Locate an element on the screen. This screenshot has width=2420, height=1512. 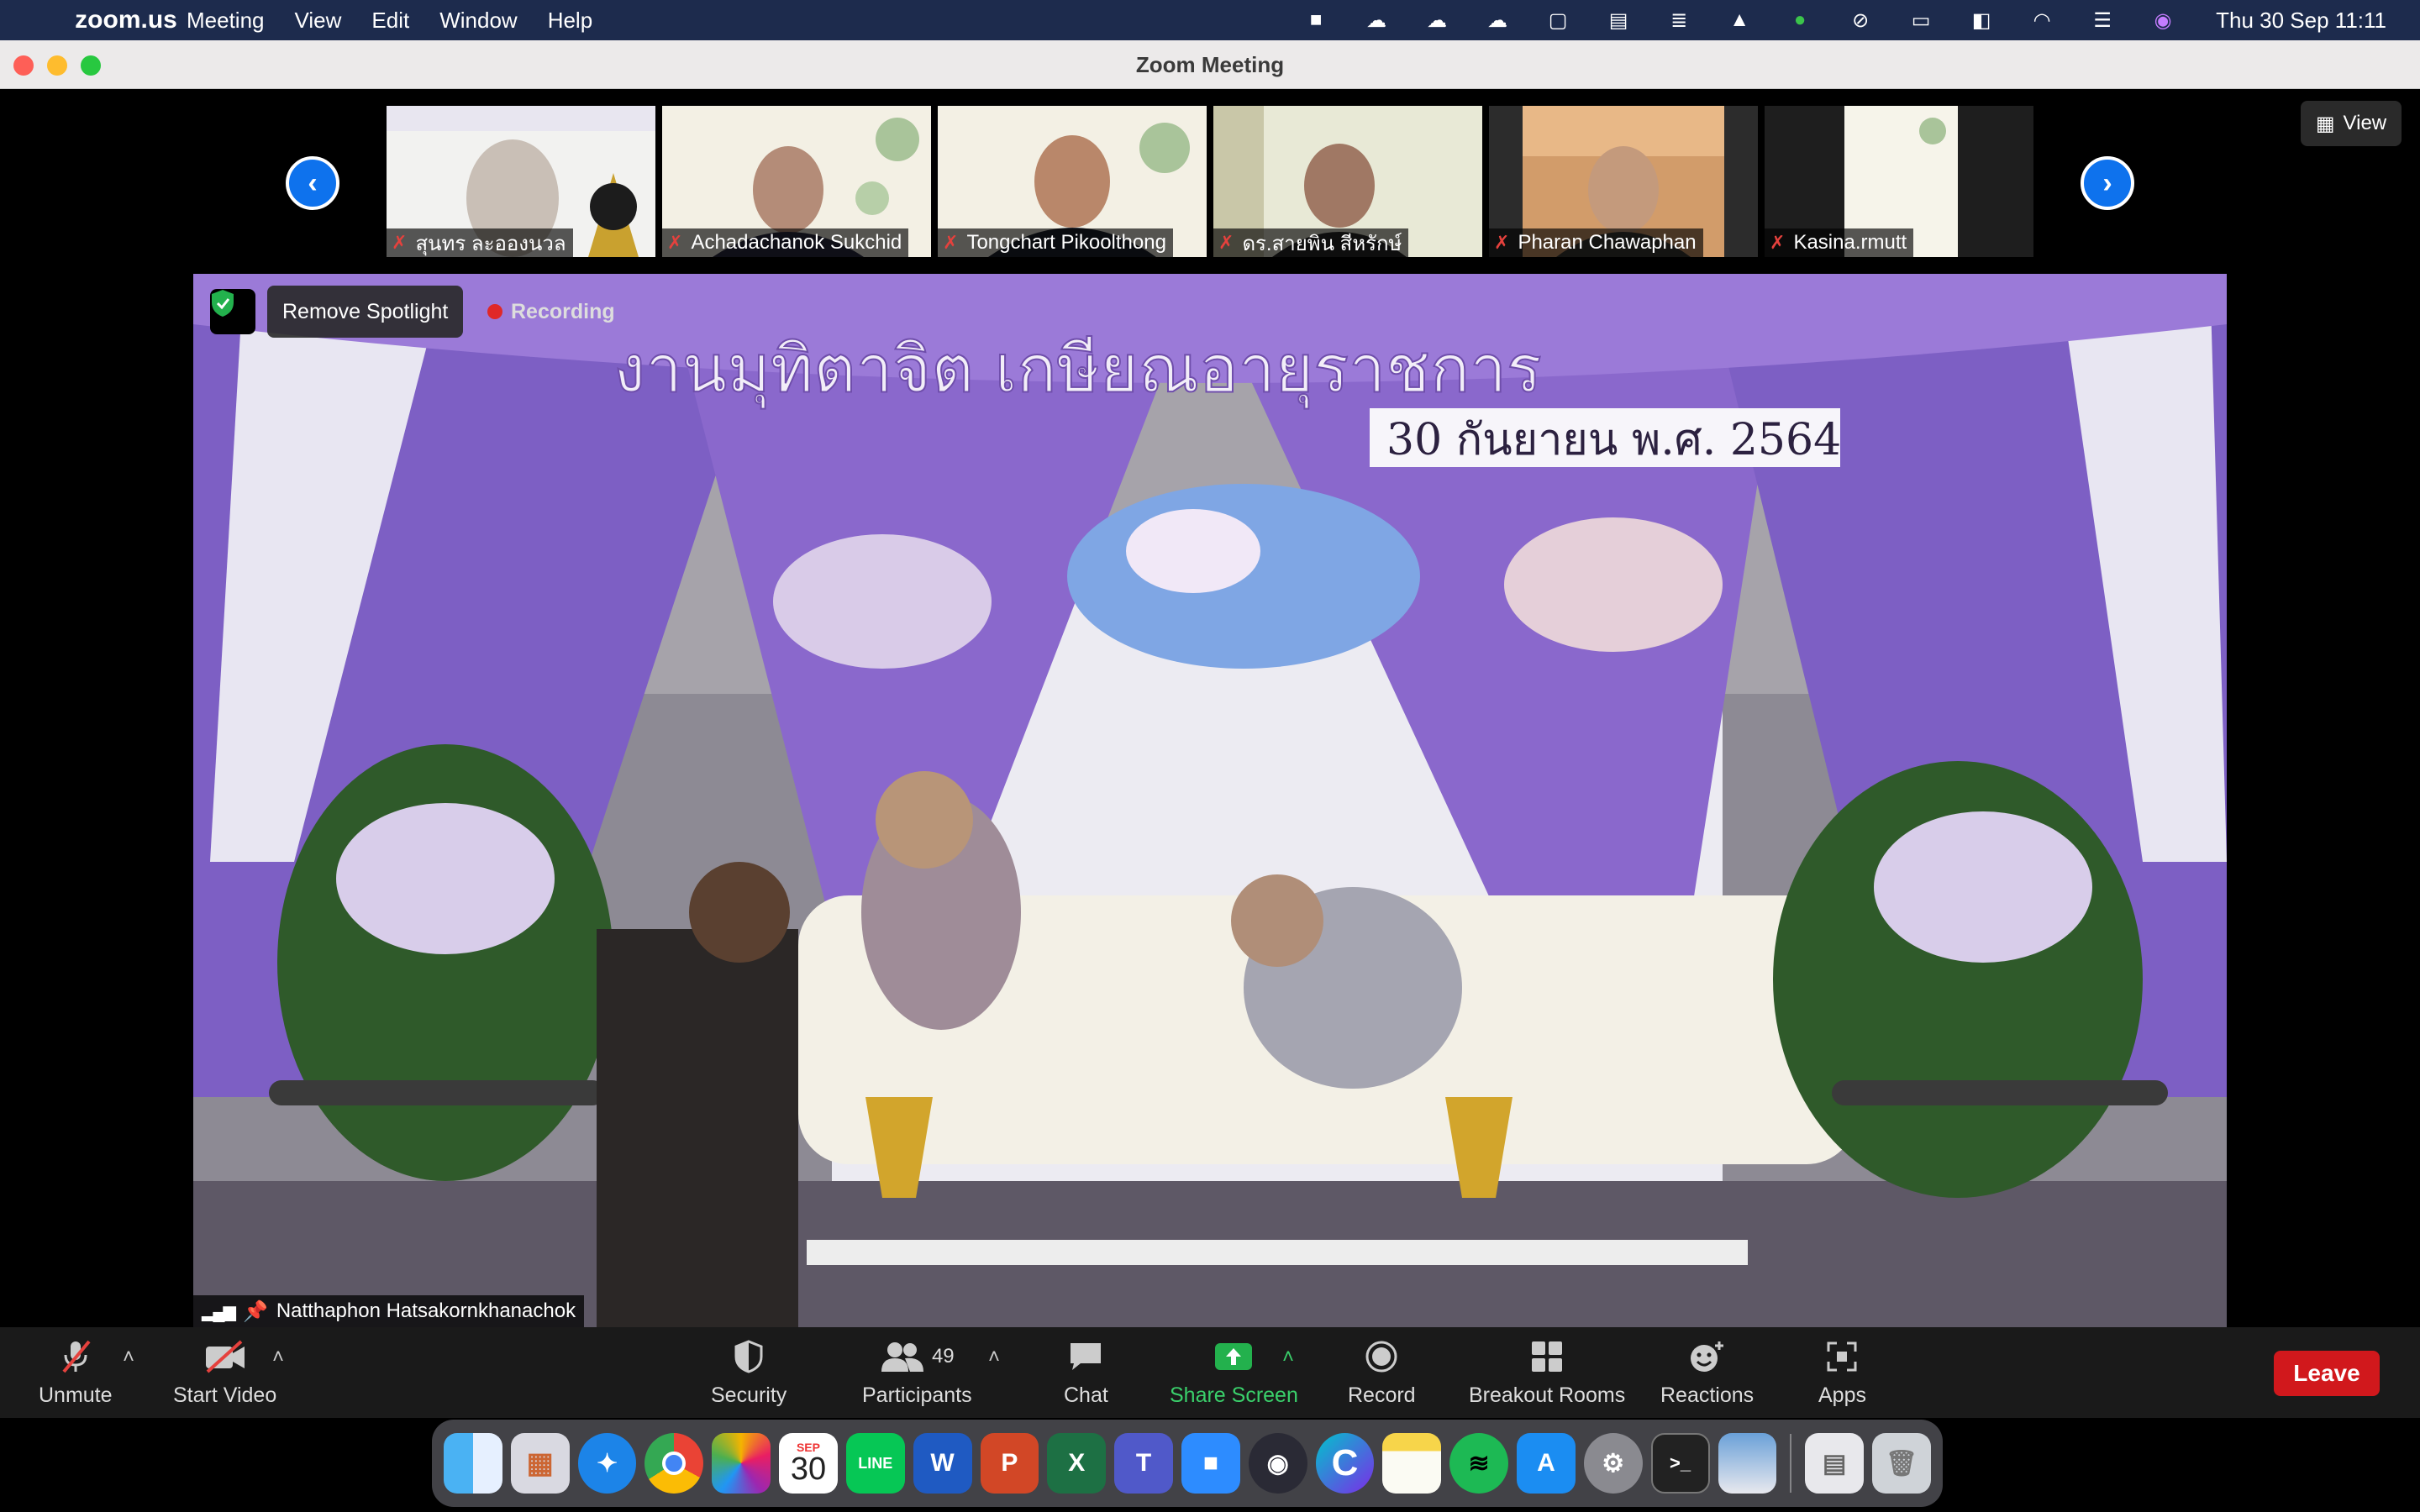
app-store-icon: A is located at coordinates (1546, 1463).